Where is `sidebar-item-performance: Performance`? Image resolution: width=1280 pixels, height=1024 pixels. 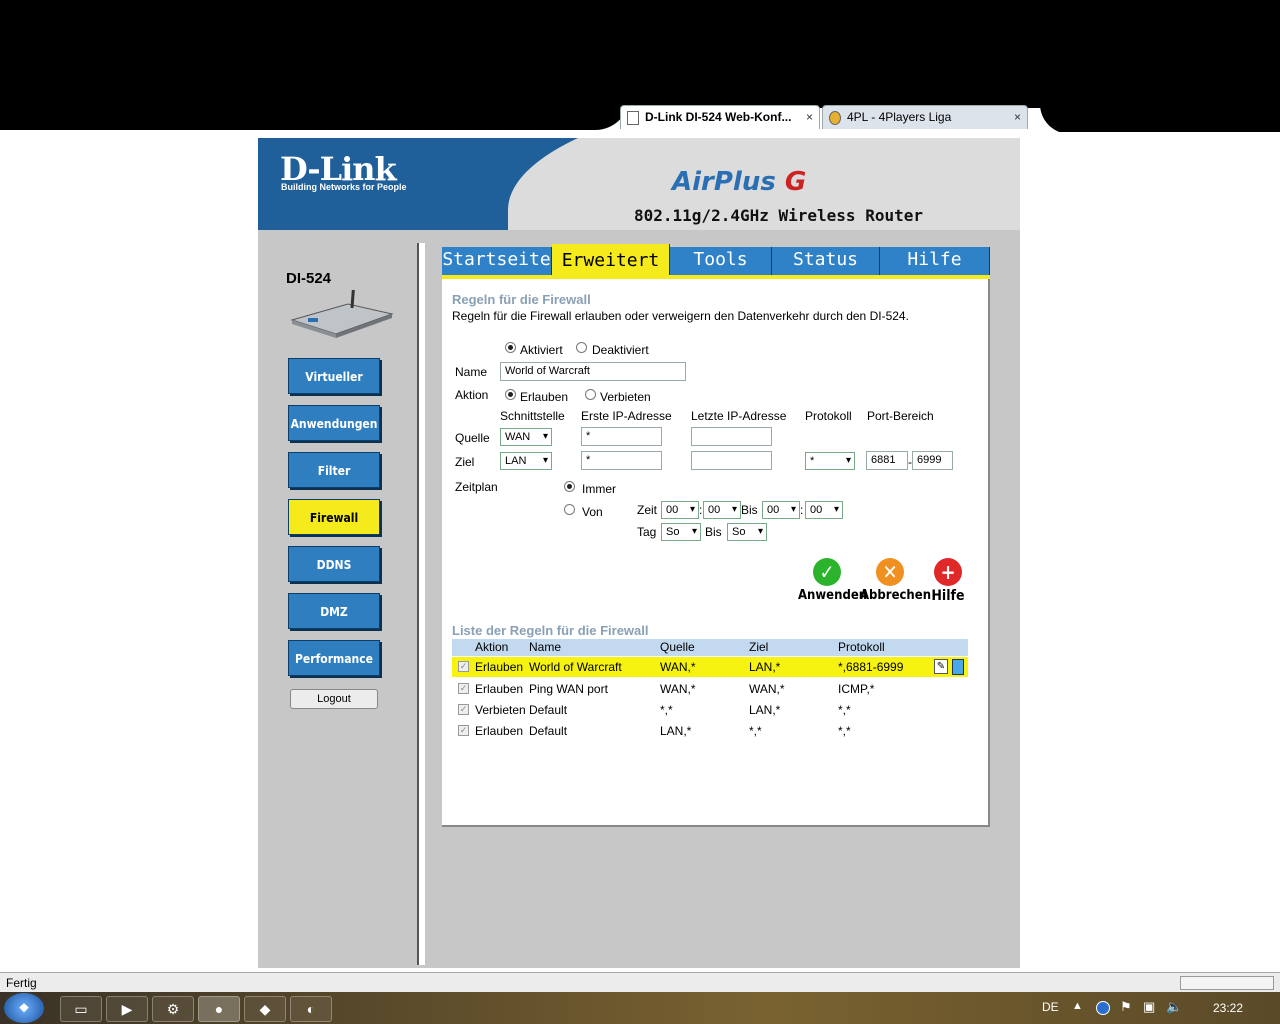
sidebar-item-performance: Performance is located at coordinates (334, 658).